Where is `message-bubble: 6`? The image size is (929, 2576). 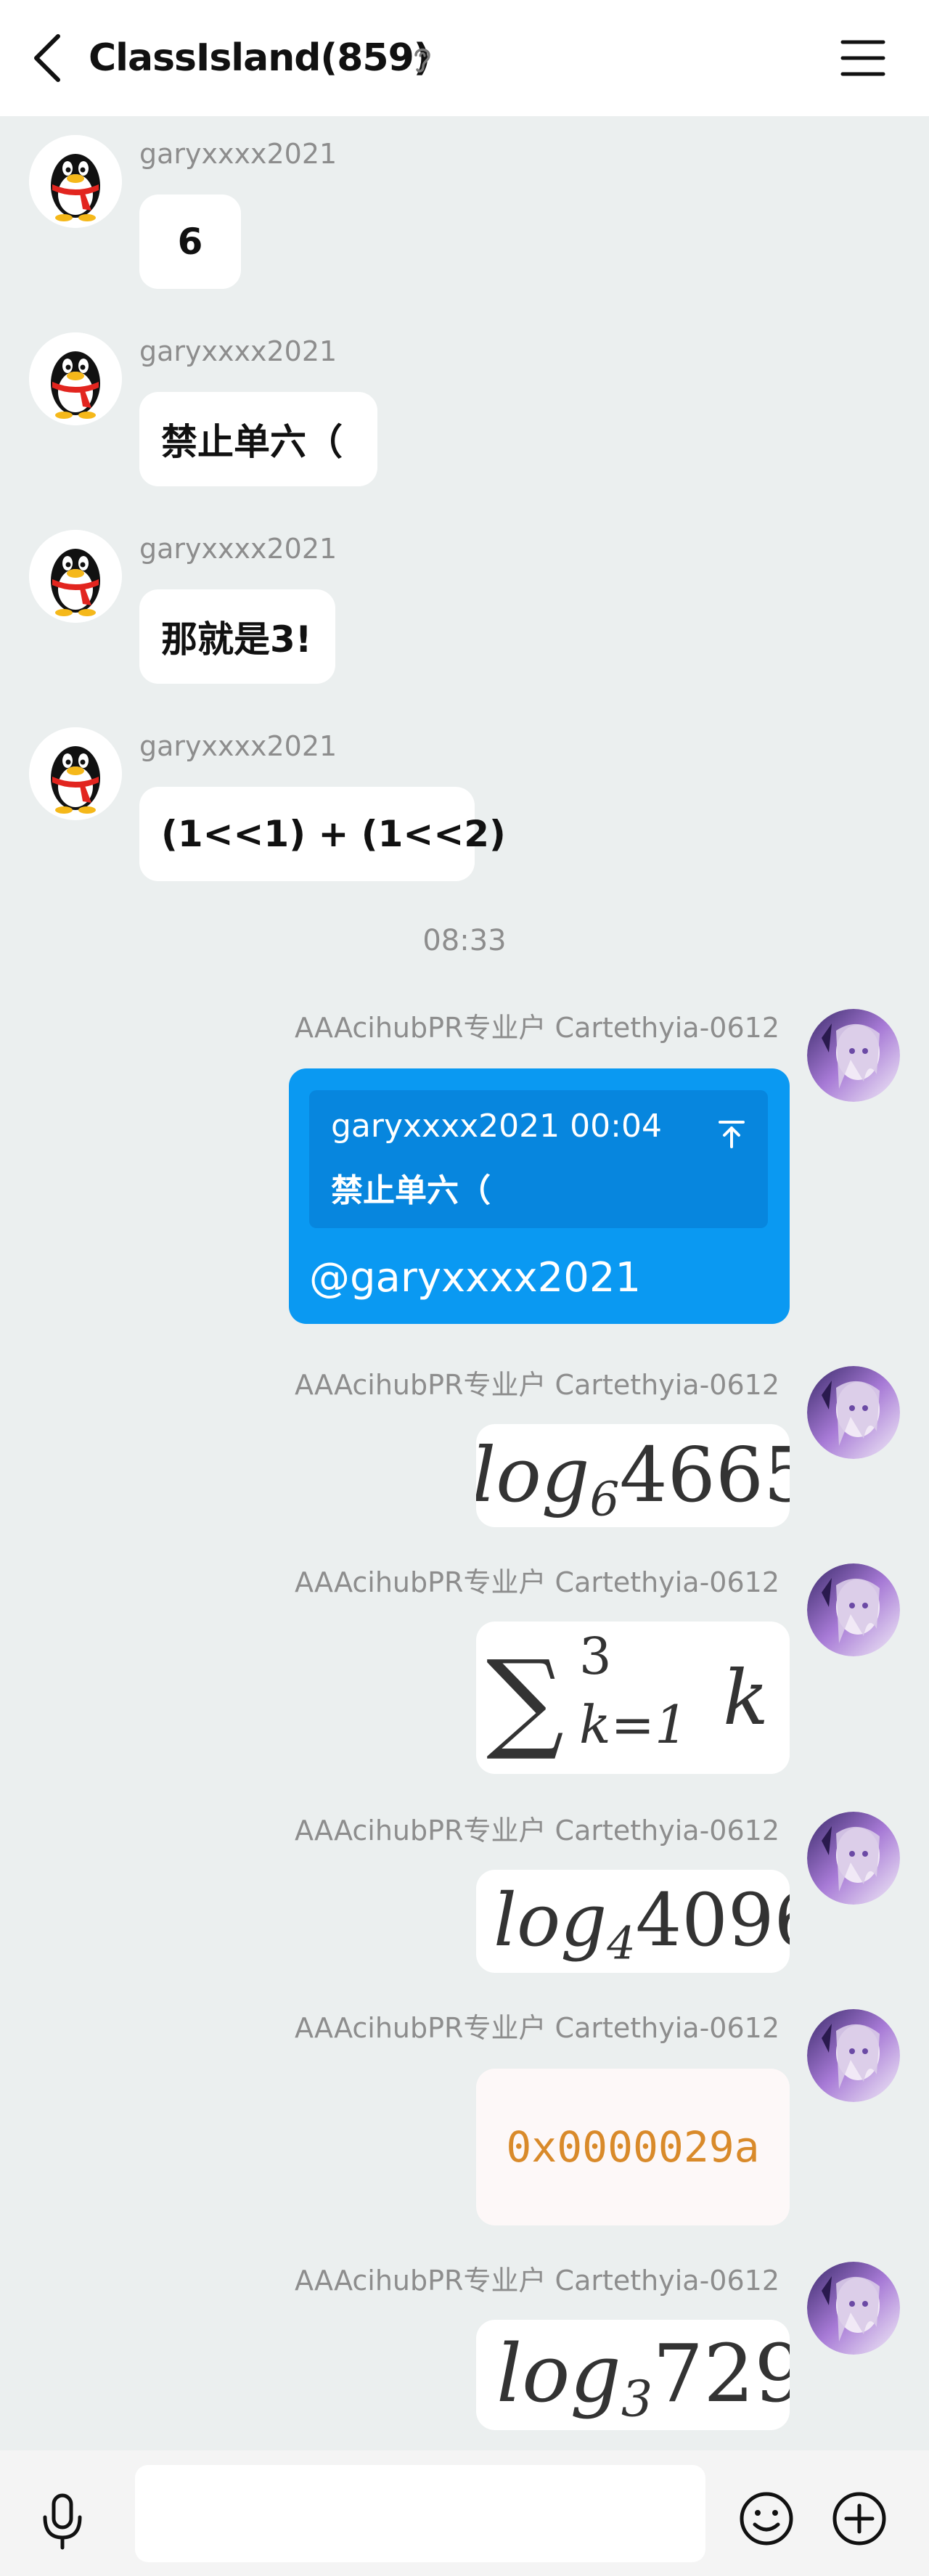
message-bubble: 6 is located at coordinates (190, 242).